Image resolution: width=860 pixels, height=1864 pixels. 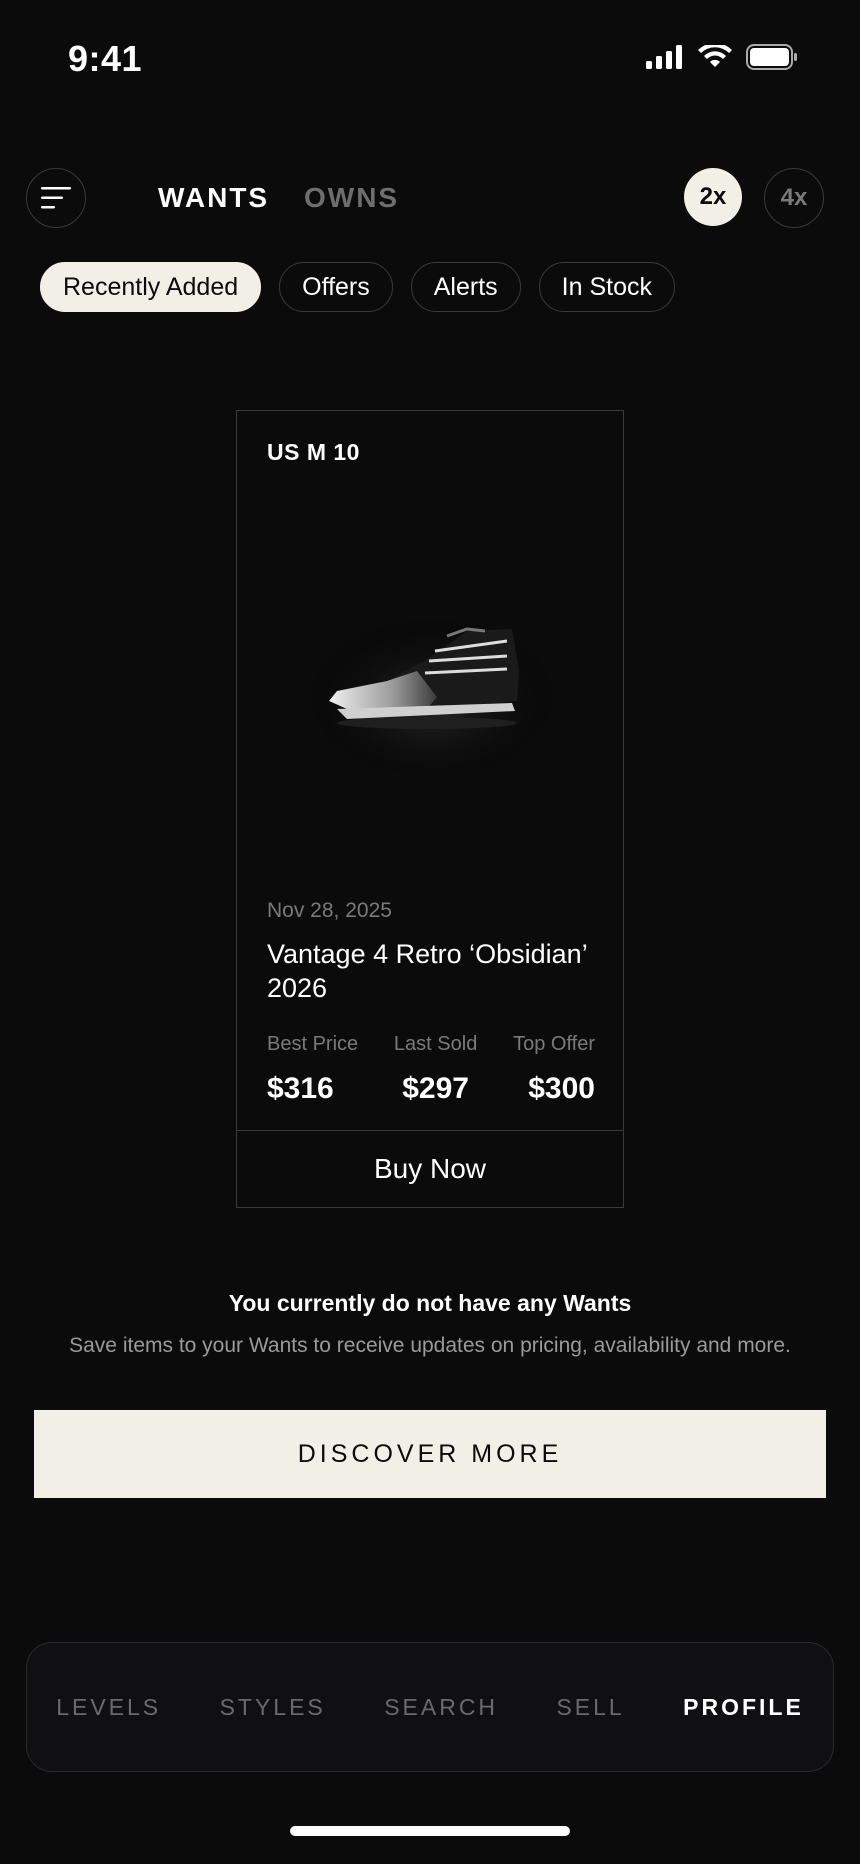 I want to click on product-size: US M 10, so click(x=313, y=452).